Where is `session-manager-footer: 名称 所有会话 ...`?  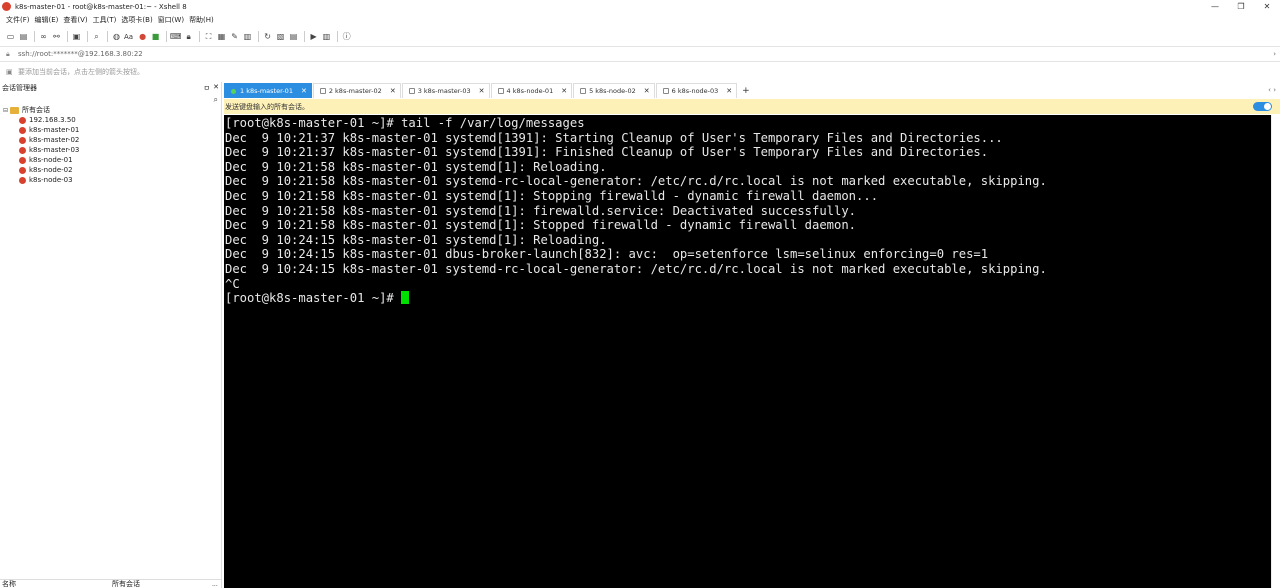 session-manager-footer: 名称 所有会话 ... is located at coordinates (111, 583).